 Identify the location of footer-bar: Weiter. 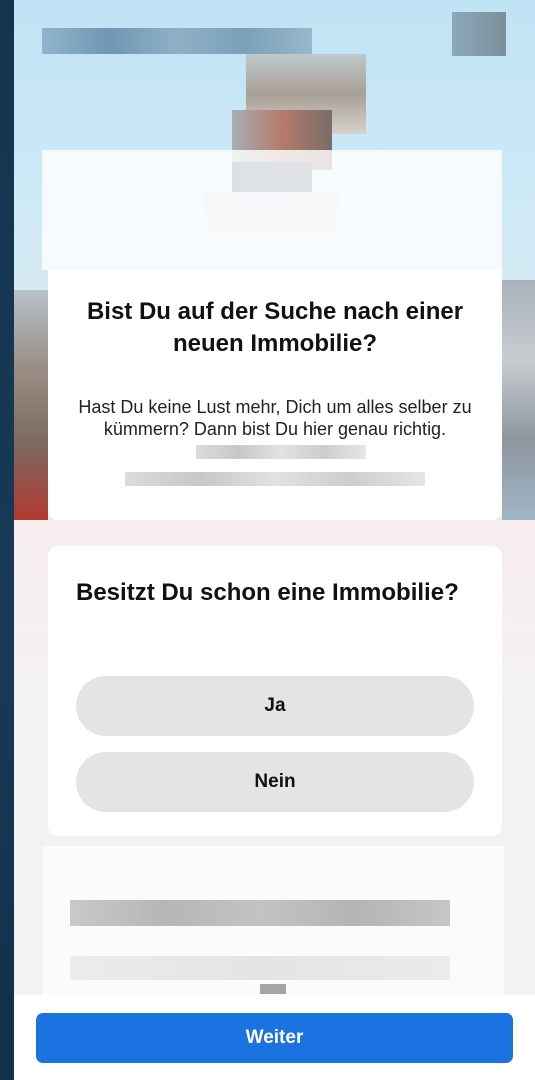
(267, 1037).